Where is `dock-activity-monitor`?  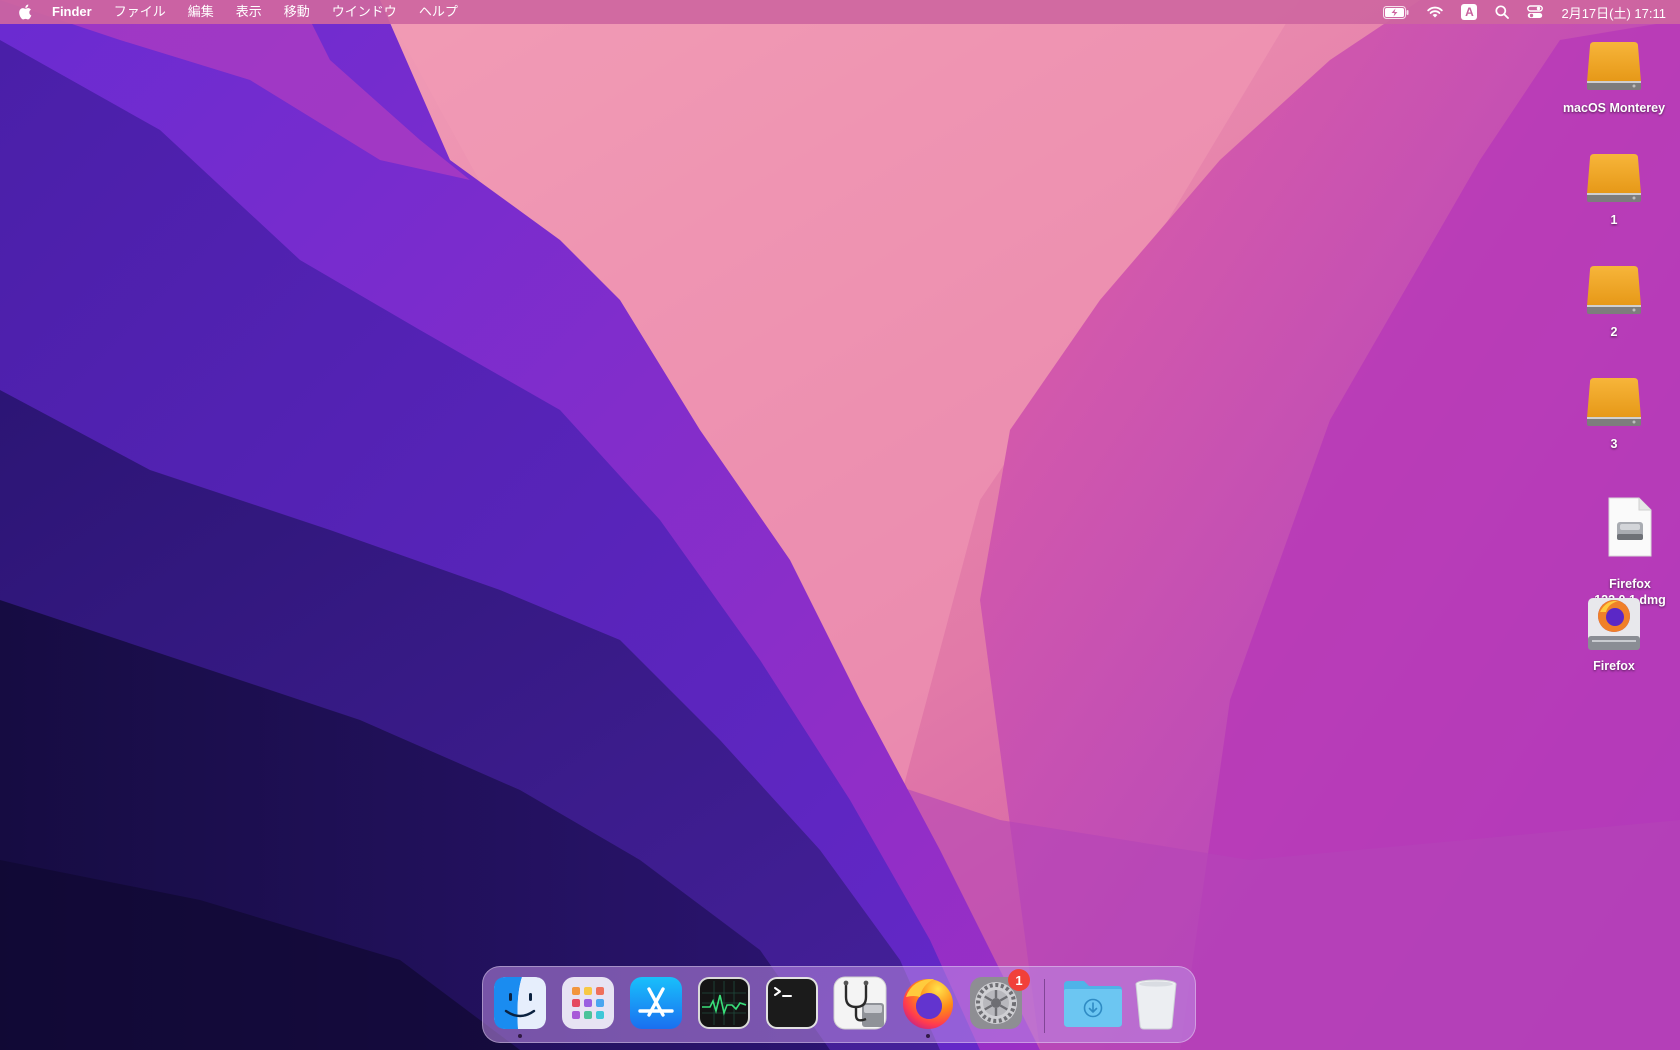 dock-activity-monitor is located at coordinates (724, 1003).